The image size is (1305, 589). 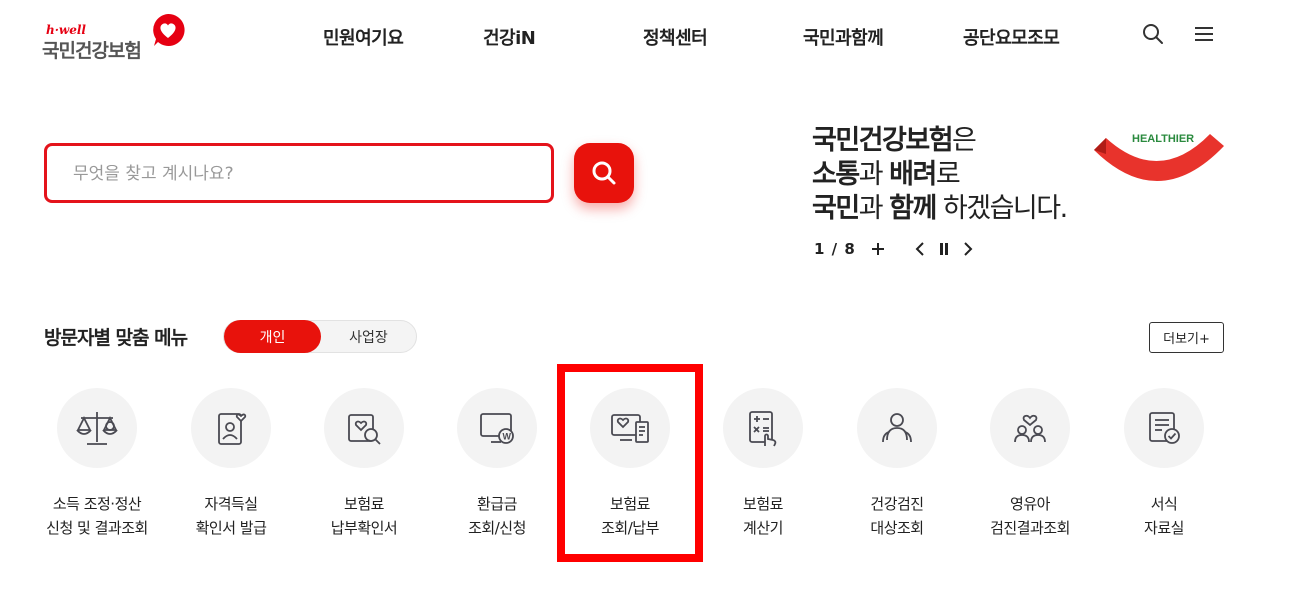 I want to click on healthier-graphic: HEALTHIER, so click(x=1159, y=157).